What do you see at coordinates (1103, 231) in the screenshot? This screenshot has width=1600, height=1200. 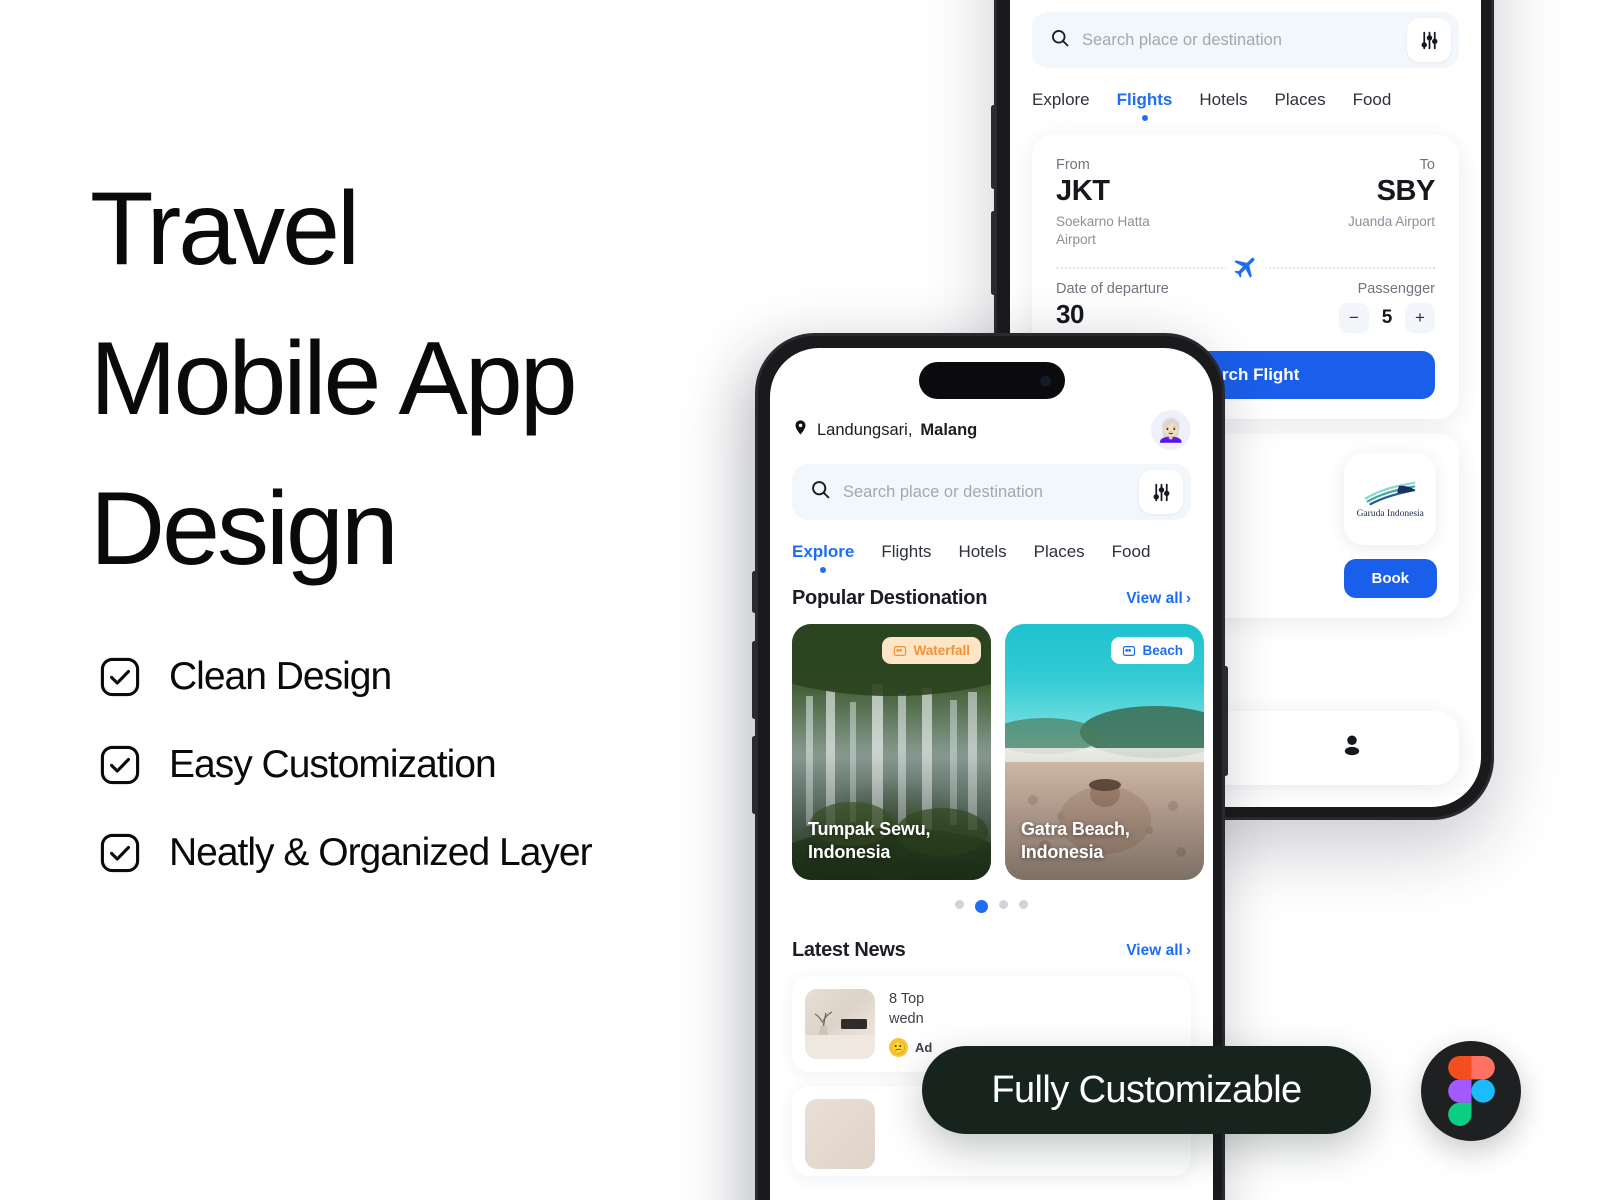 I see `from-airport: Soekarno Hatta Airport` at bounding box center [1103, 231].